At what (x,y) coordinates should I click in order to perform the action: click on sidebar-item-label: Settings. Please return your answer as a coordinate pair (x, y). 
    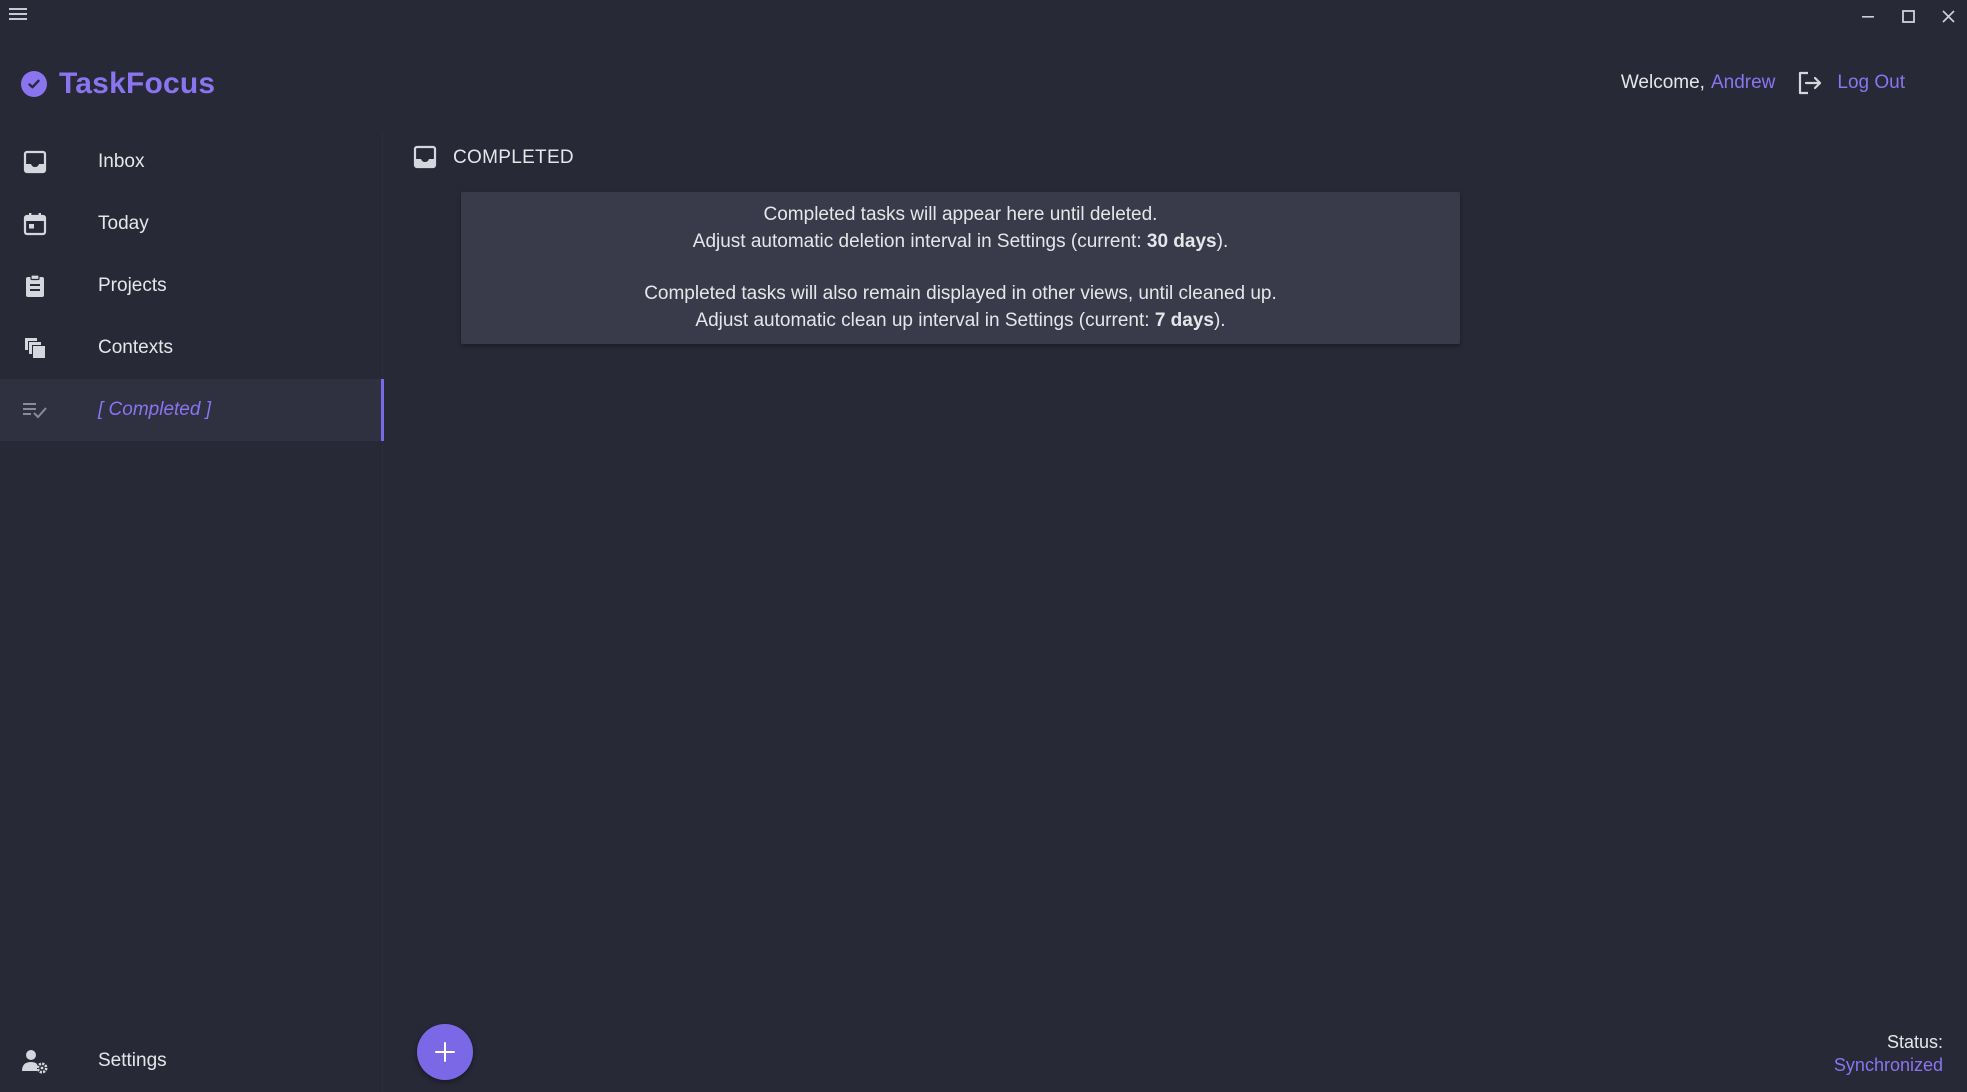
    Looking at the image, I should click on (132, 1060).